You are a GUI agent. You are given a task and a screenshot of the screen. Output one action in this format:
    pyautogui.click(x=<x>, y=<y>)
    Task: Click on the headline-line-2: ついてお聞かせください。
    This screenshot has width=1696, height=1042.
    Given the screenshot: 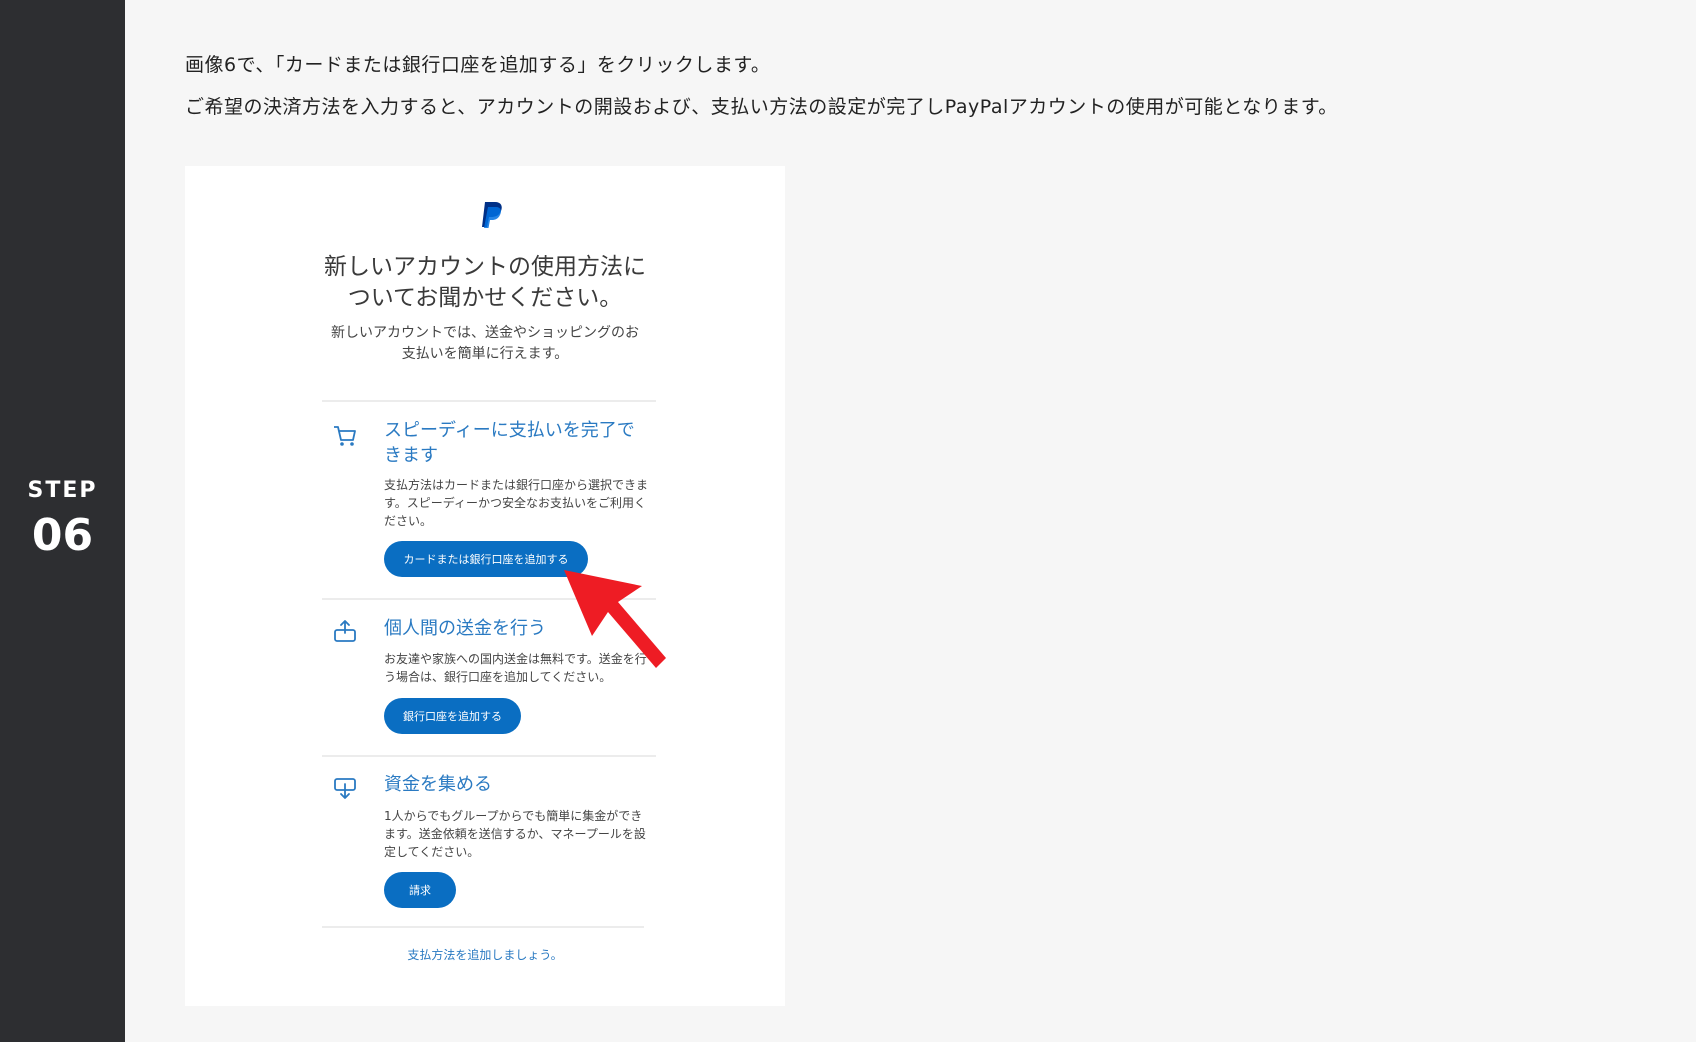 What is the action you would take?
    pyautogui.click(x=485, y=298)
    